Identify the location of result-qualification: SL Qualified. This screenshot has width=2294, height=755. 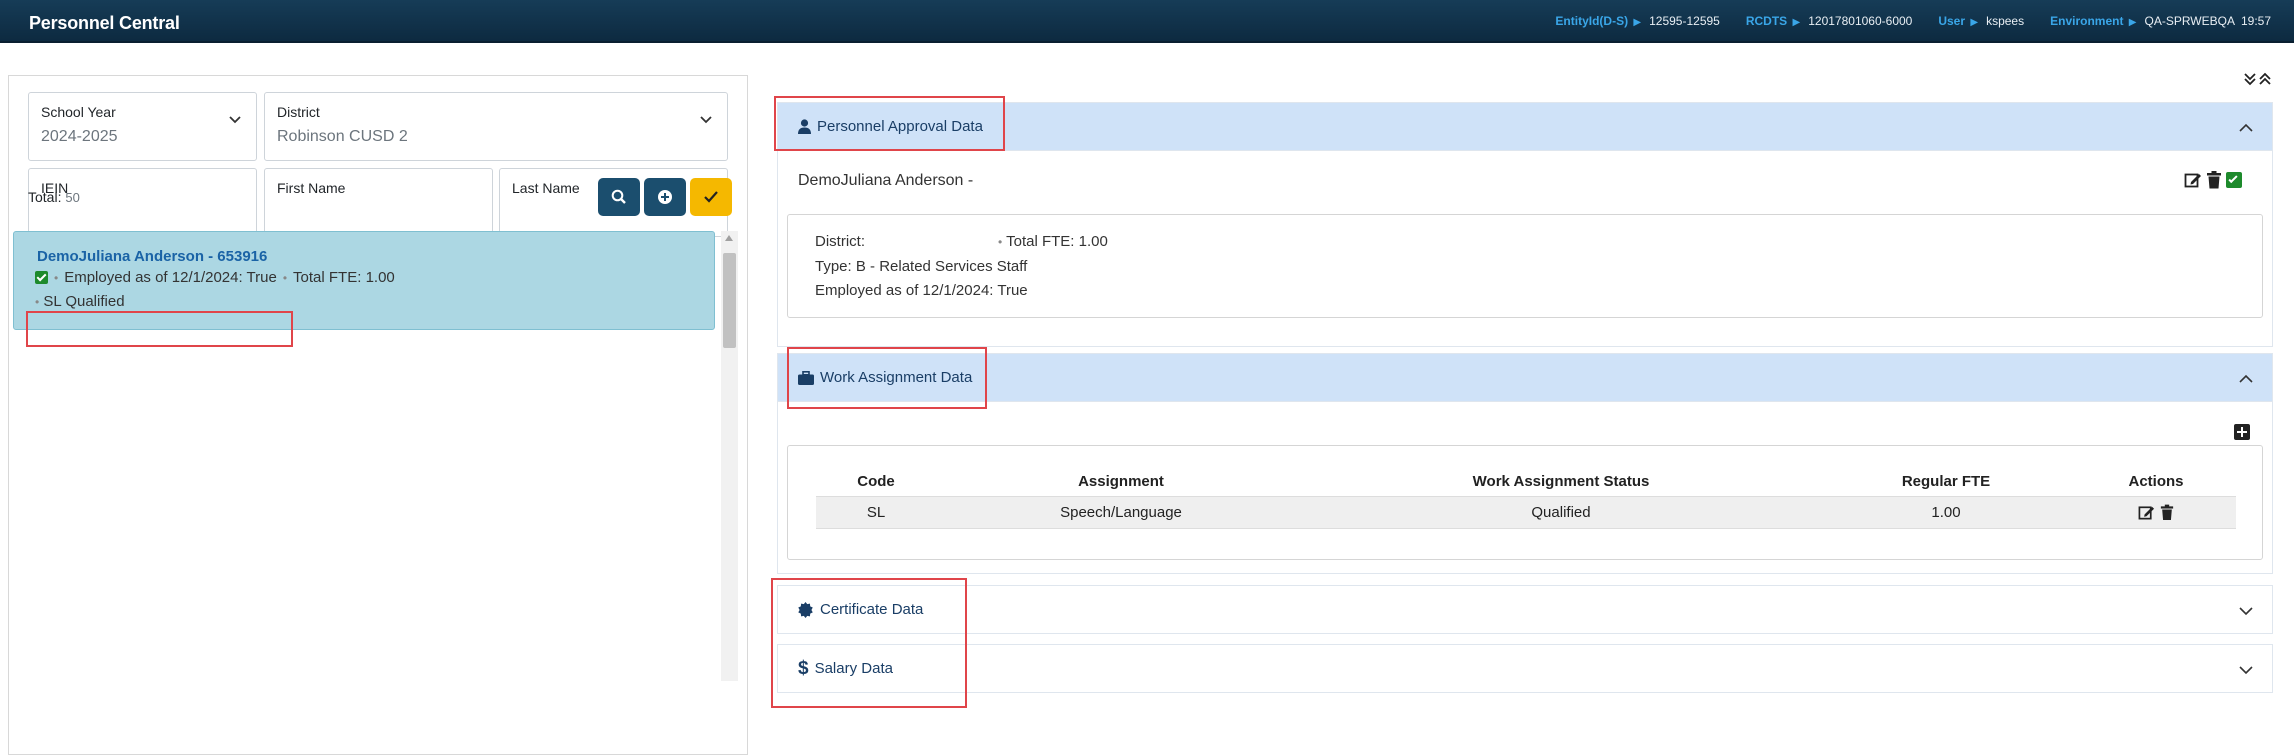
(84, 301).